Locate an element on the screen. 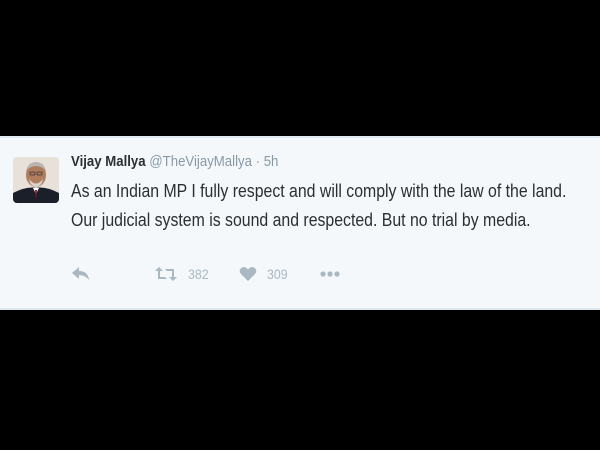 The width and height of the screenshot is (600, 450). tweet-actions: 382 309 is located at coordinates (221, 274).